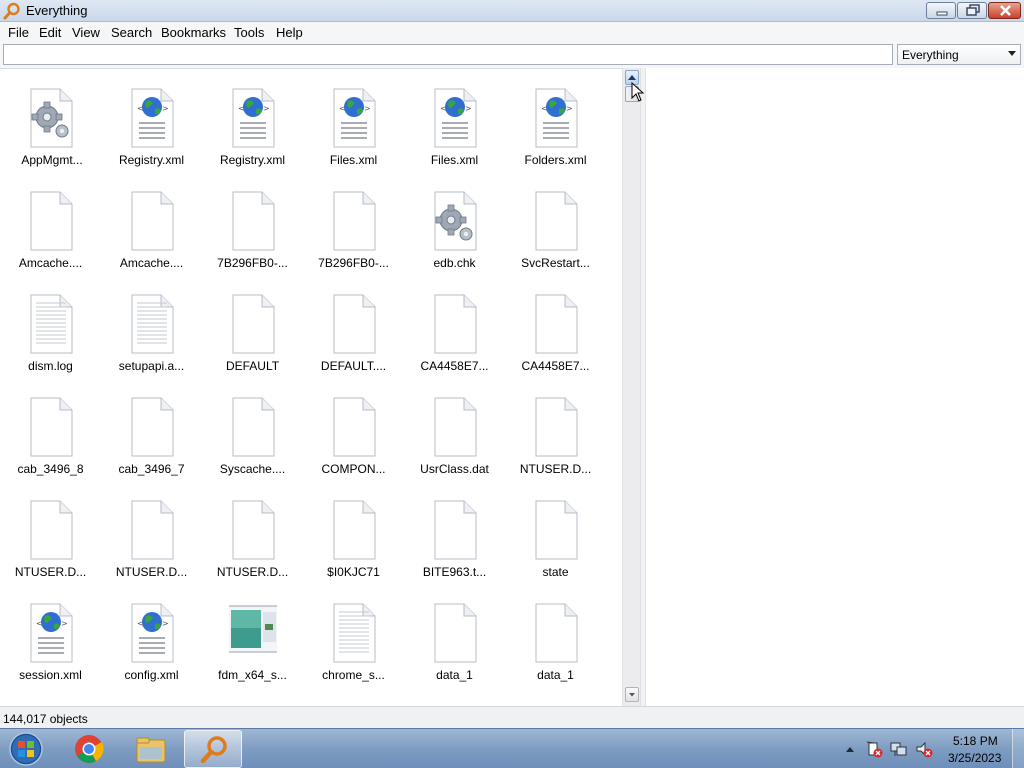 The image size is (1024, 768). Describe the element at coordinates (18, 32) in the screenshot. I see `menu-file: File` at that location.